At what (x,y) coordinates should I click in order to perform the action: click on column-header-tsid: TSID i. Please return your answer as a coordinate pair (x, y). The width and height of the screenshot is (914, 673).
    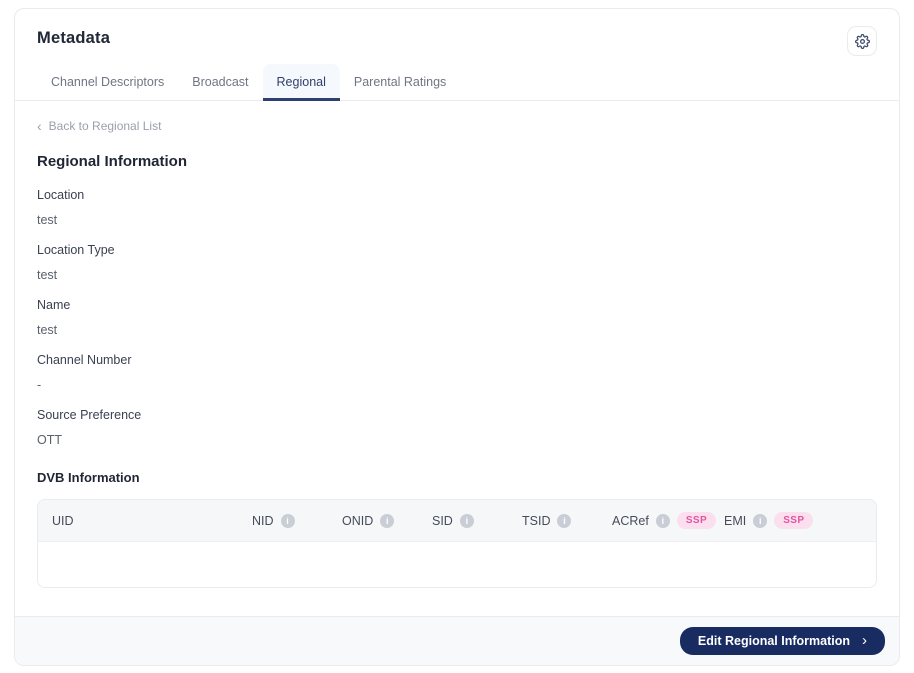
    Looking at the image, I should click on (567, 520).